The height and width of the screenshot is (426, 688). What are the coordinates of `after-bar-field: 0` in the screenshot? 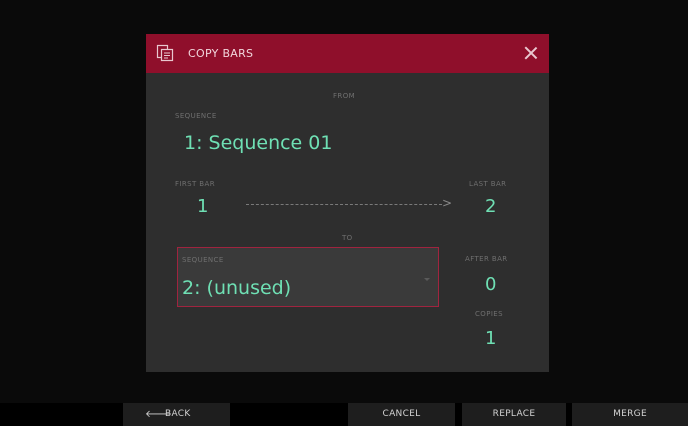 It's located at (490, 284).